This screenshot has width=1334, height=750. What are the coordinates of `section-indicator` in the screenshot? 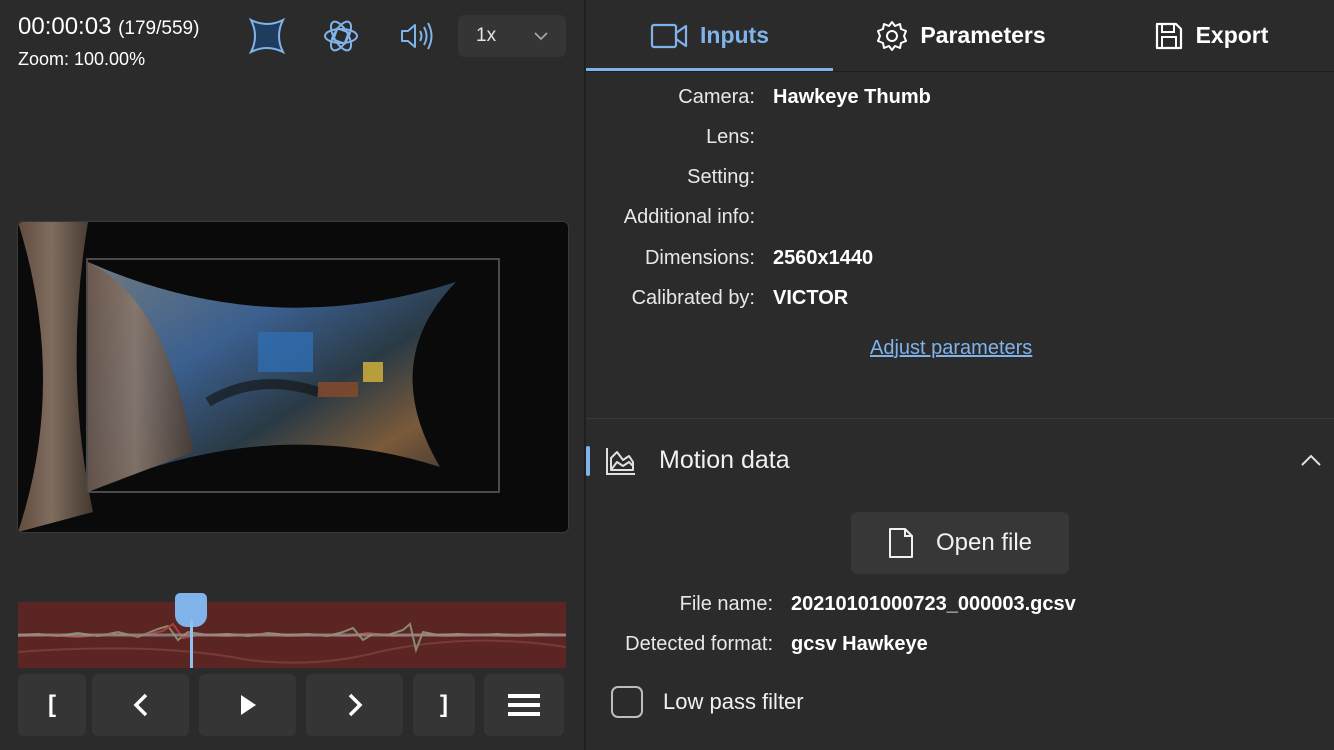 It's located at (588, 461).